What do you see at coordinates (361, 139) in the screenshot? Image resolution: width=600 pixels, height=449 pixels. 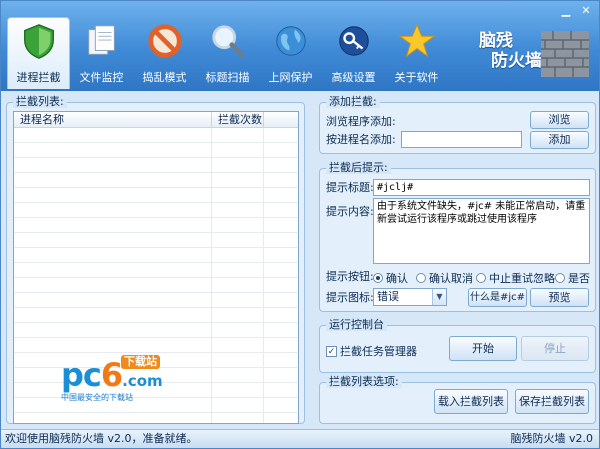 I see `add-by-name-label: 按进程名添加:` at bounding box center [361, 139].